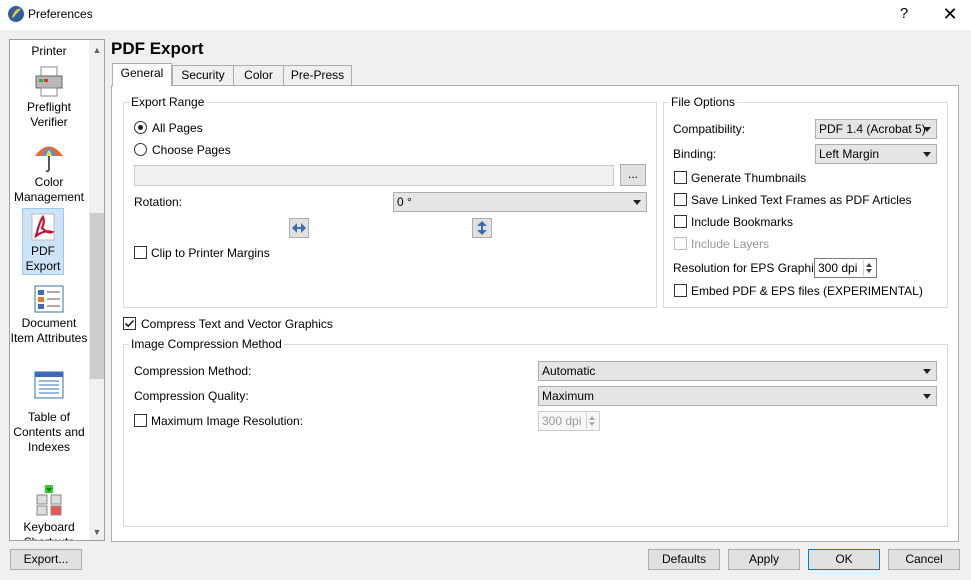 The image size is (971, 580). What do you see at coordinates (709, 129) in the screenshot?
I see `compatibility-label: Compatibility:` at bounding box center [709, 129].